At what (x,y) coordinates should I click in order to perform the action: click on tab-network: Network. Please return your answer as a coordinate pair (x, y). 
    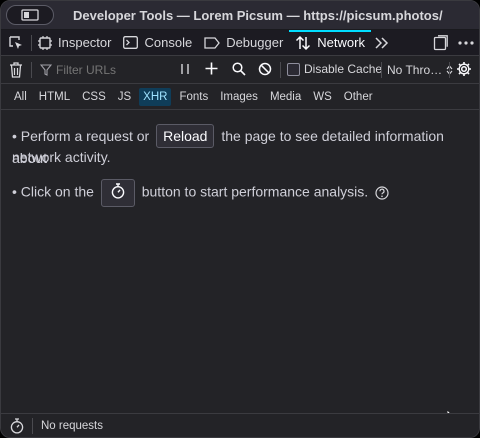
    Looking at the image, I should click on (330, 42).